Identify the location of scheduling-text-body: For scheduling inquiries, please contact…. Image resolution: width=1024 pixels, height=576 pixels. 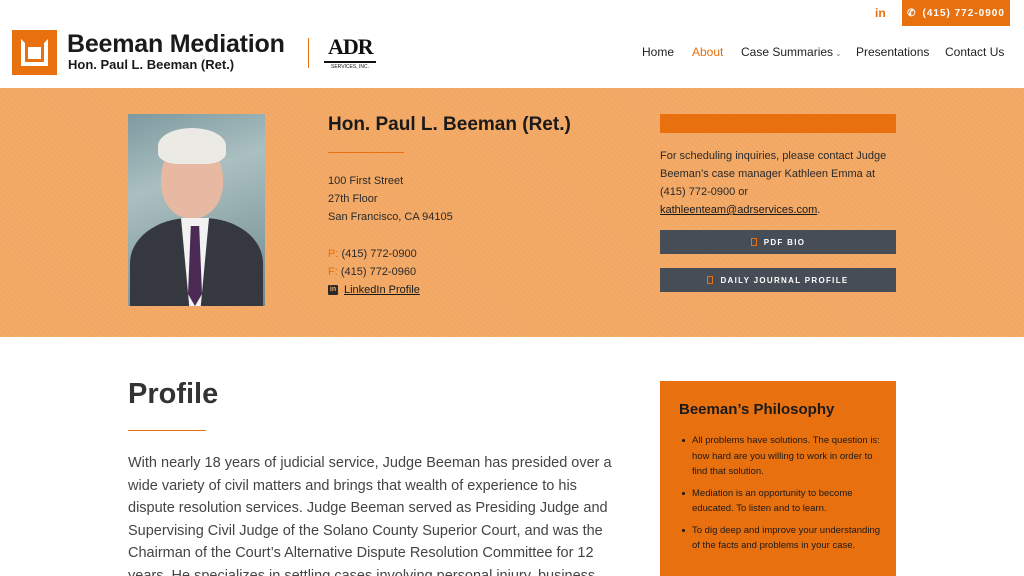
(773, 174).